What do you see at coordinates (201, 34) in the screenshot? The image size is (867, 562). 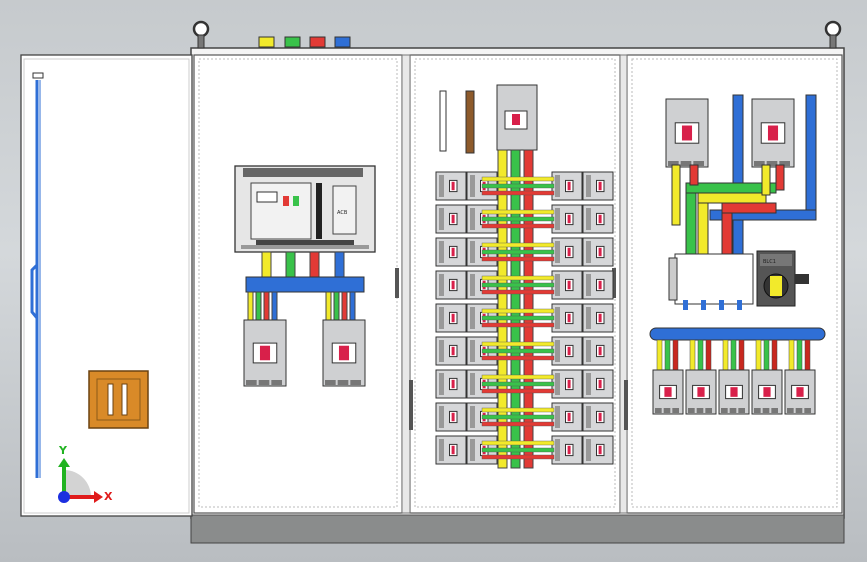 I see `lifting-eye-left-icon` at bounding box center [201, 34].